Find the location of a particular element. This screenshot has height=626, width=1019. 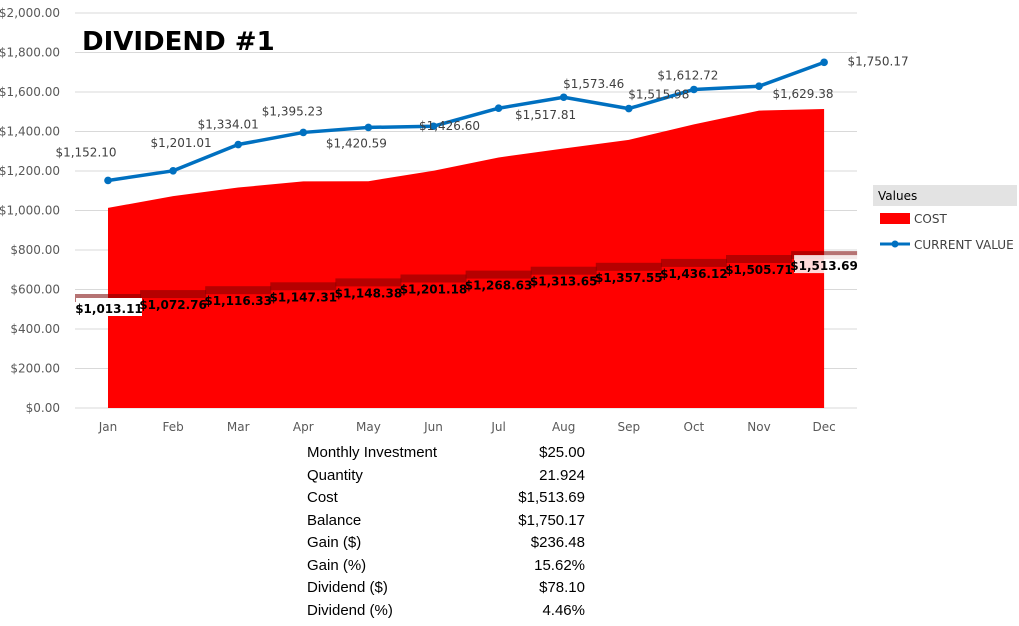

legend-current-value-marker is located at coordinates (895, 244).